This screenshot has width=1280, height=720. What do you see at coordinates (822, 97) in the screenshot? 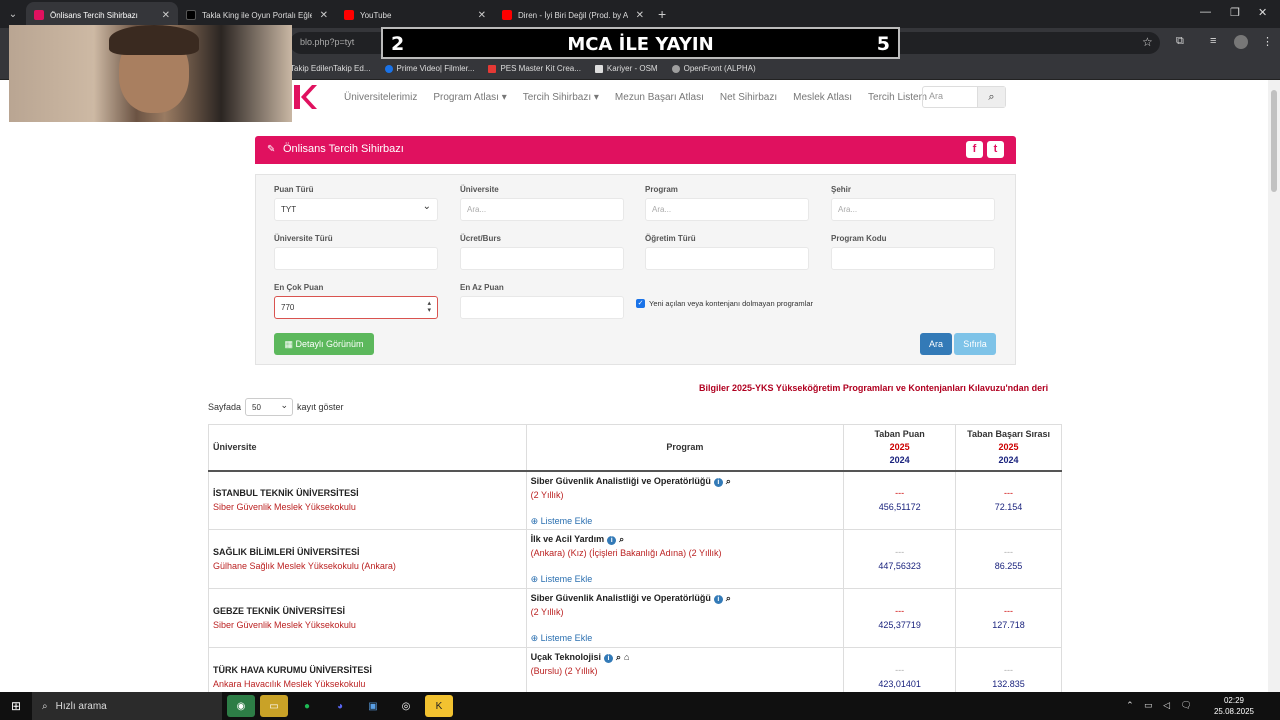
I see `nav-meslek-atlasi: Meslek Atlası` at bounding box center [822, 97].